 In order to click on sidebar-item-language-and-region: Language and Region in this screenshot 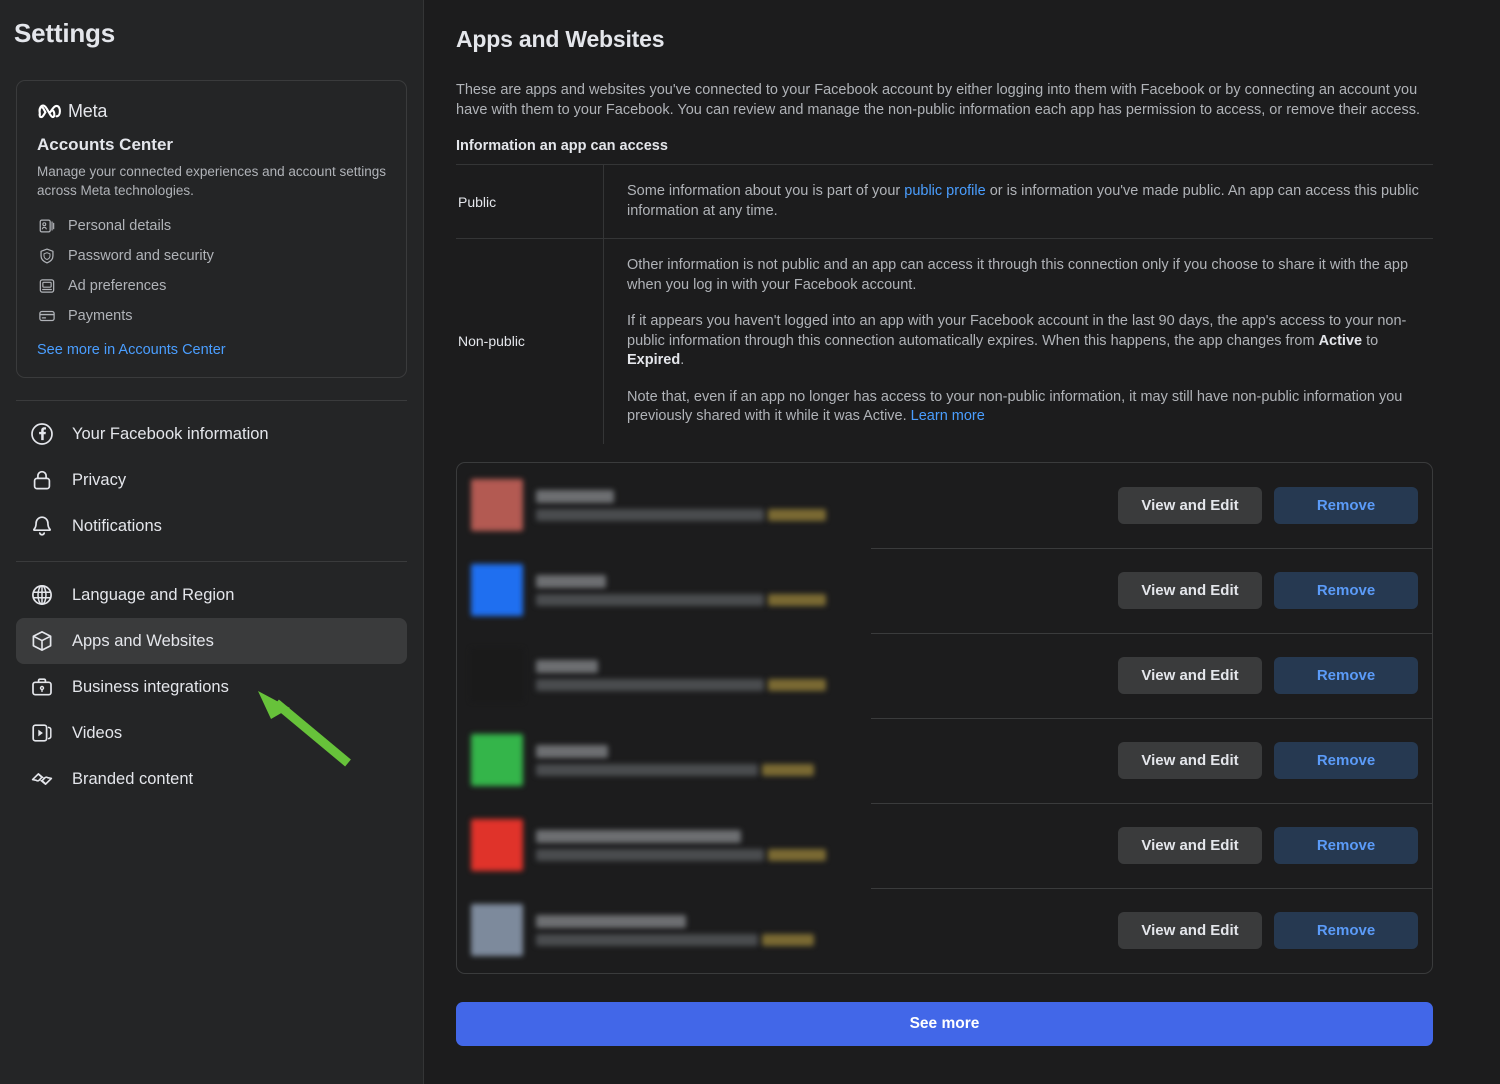, I will do `click(211, 595)`.